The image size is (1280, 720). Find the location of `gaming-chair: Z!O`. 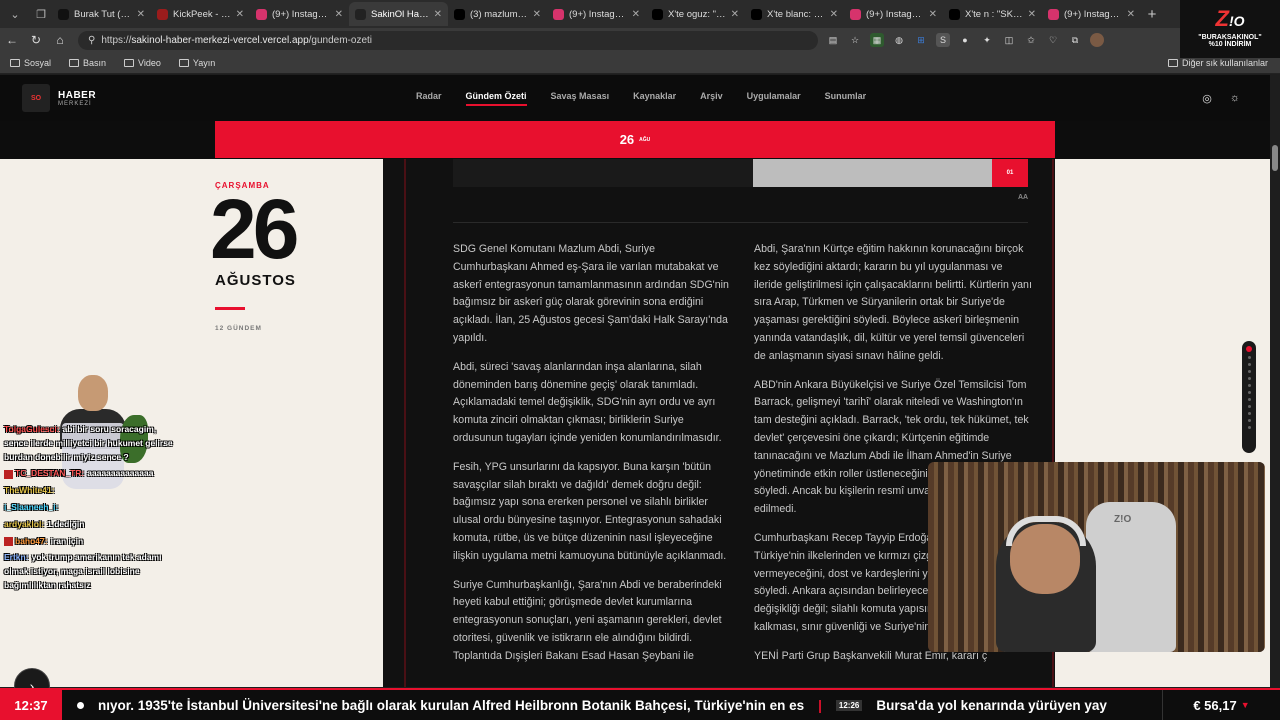

gaming-chair: Z!O is located at coordinates (1131, 577).